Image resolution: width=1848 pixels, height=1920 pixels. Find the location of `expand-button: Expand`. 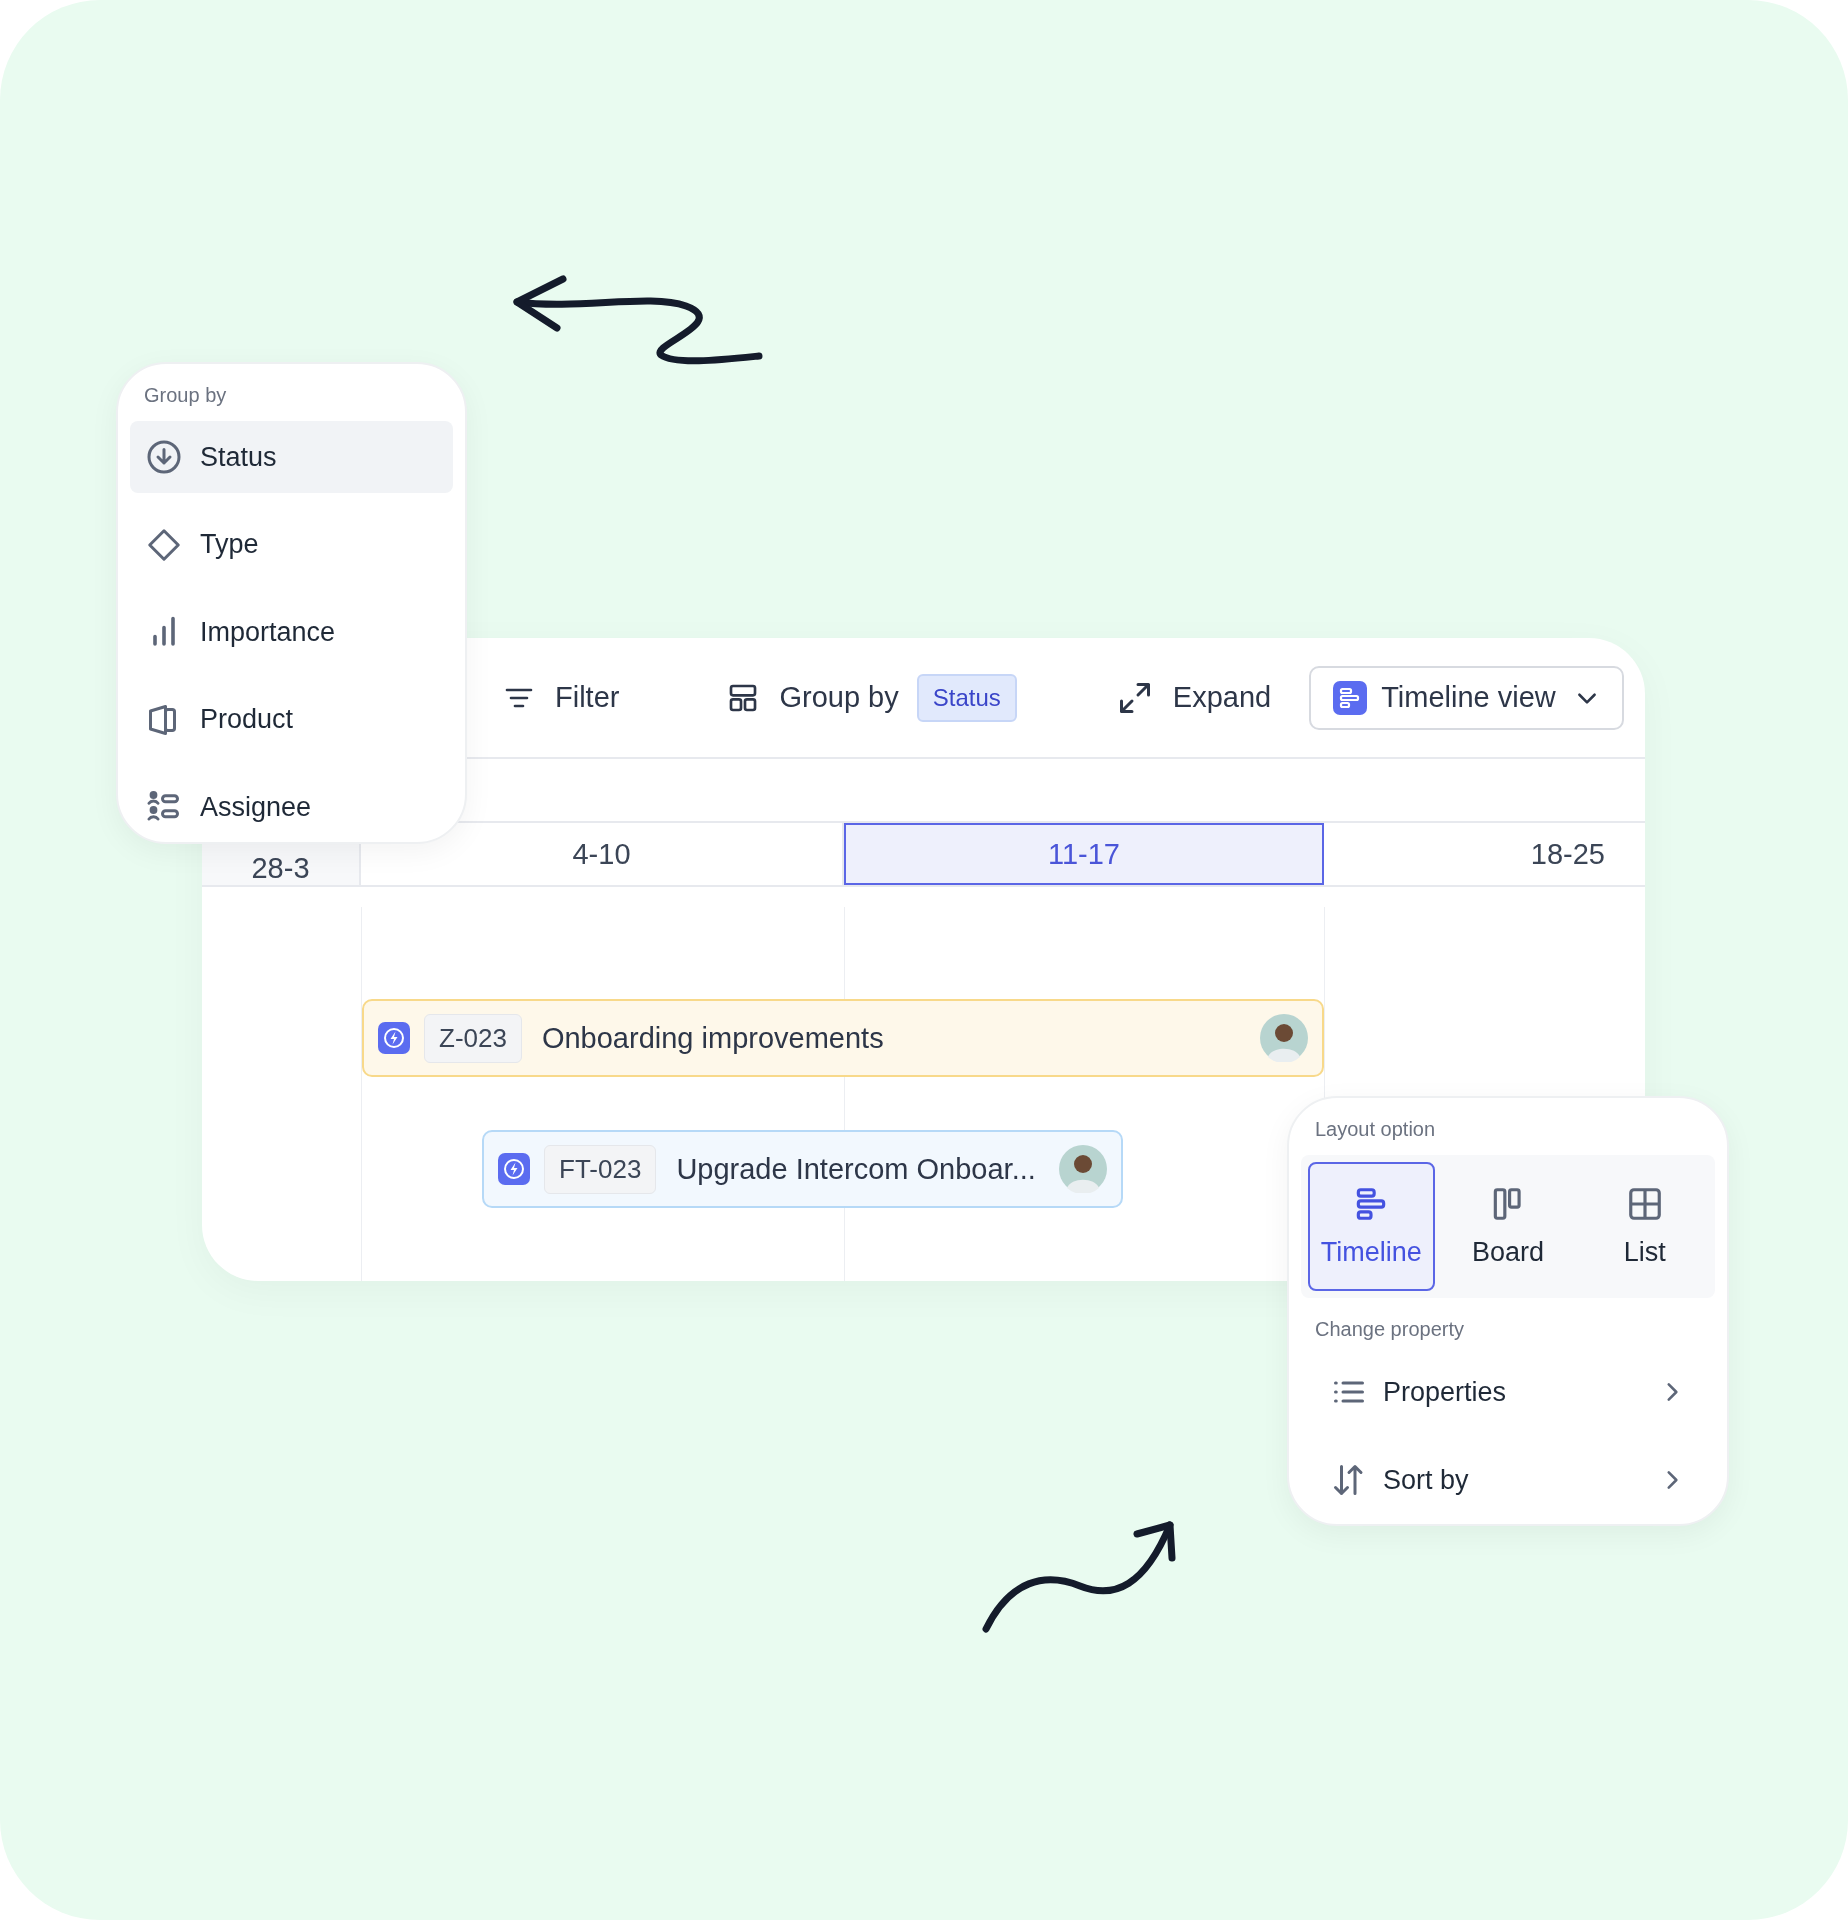

expand-button: Expand is located at coordinates (1194, 697).